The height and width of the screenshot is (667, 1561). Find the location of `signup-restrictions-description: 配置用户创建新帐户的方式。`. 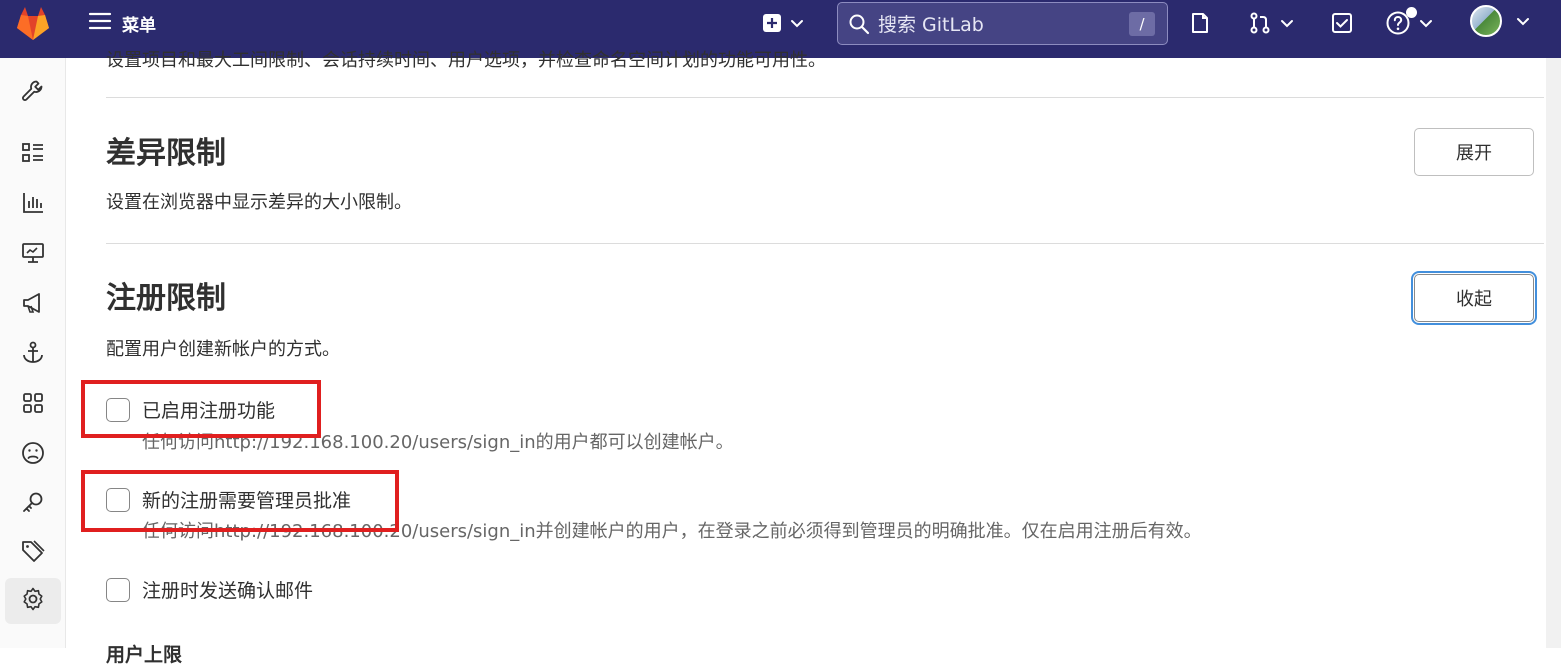

signup-restrictions-description: 配置用户创建新帐户的方式。 is located at coordinates (223, 349).